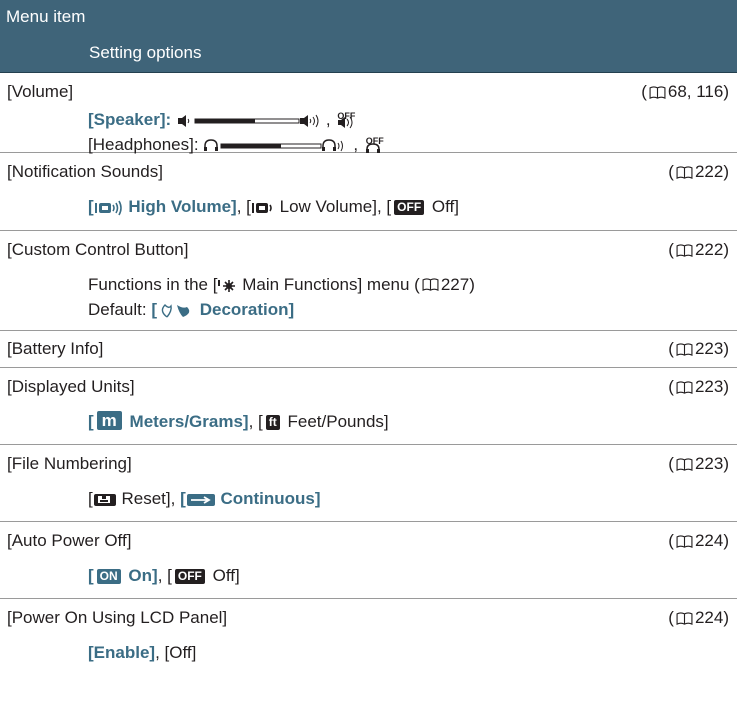 The height and width of the screenshot is (709, 737). I want to click on default-line: Default: [ Decoration], so click(412, 309).